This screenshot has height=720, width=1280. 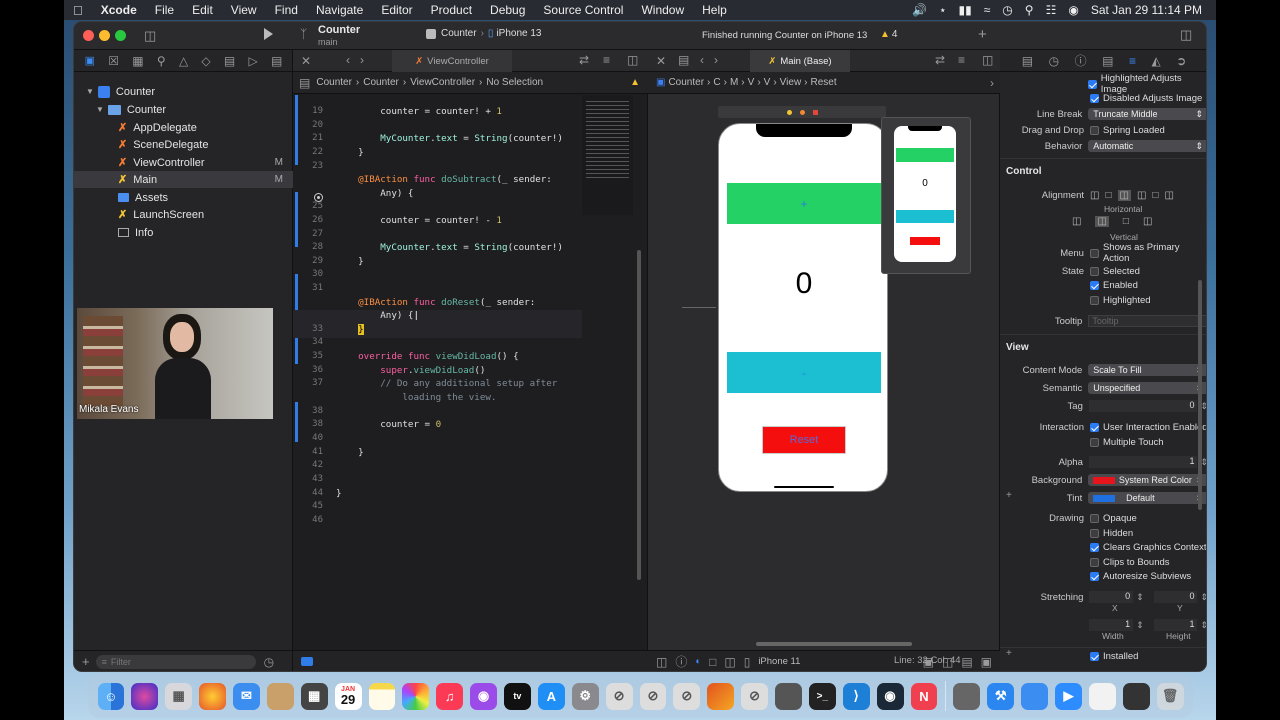 I want to click on menu-file: File, so click(x=164, y=10).